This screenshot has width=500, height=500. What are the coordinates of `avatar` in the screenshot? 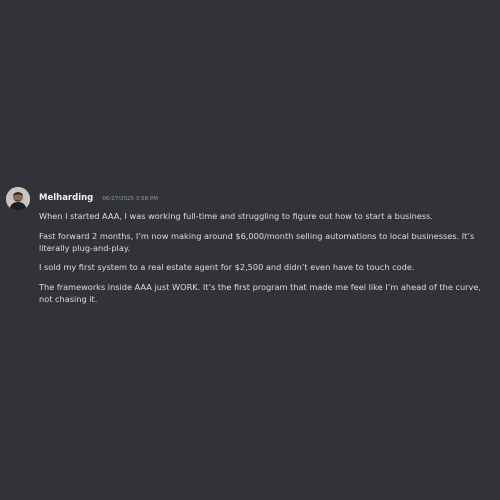 It's located at (18, 199).